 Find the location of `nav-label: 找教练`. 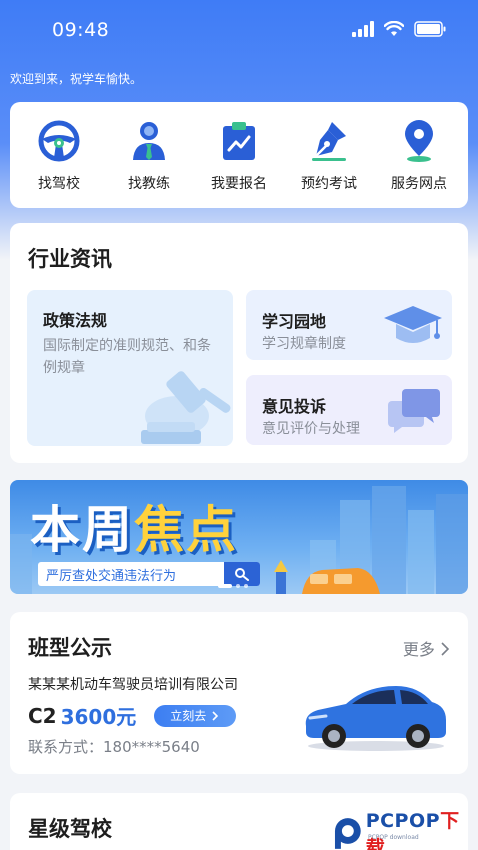

nav-label: 找教练 is located at coordinates (149, 183).